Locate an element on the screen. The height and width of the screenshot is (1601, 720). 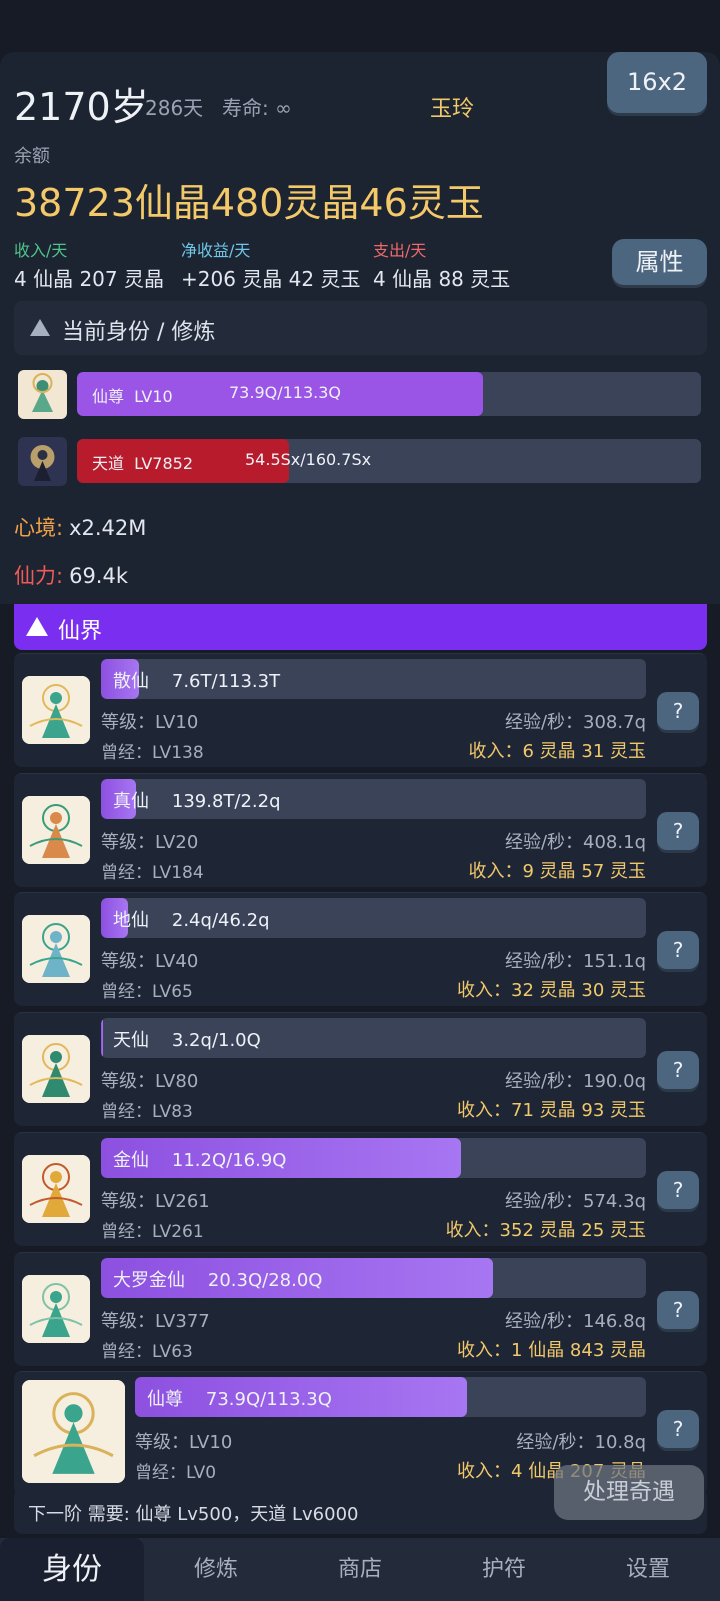
realm-income: 收入：9 灵晶 57 灵玉 is located at coordinates (557, 871).